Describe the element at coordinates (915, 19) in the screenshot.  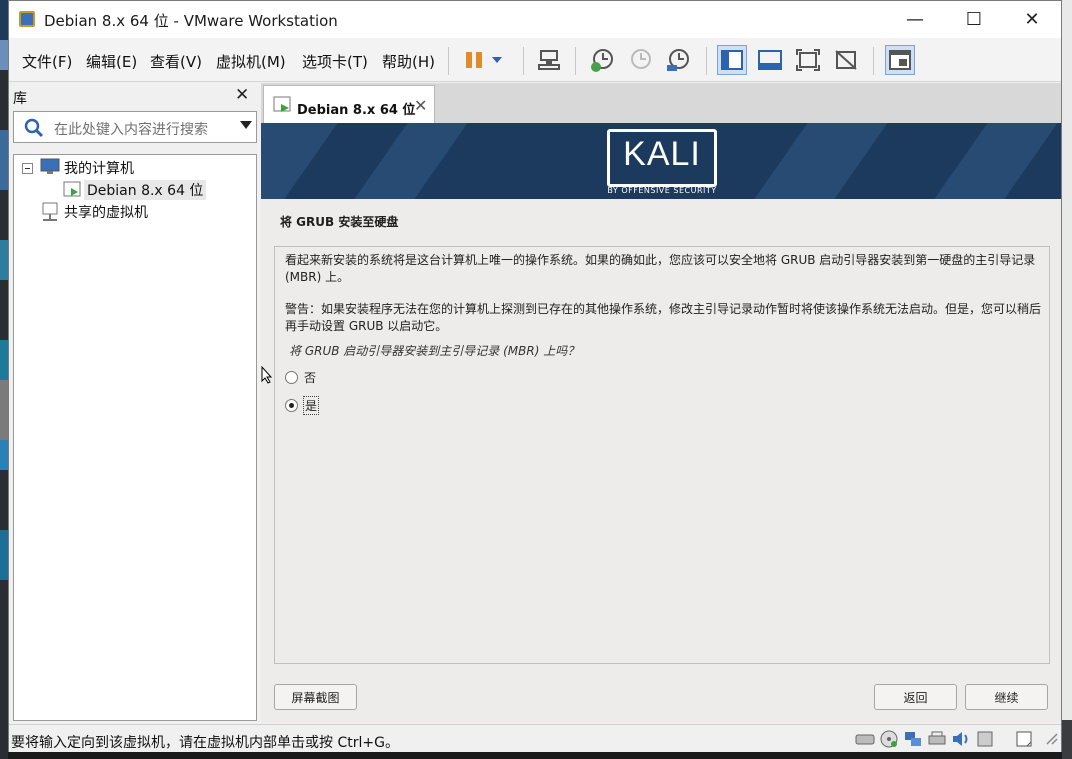
I see `minimize-button: —` at that location.